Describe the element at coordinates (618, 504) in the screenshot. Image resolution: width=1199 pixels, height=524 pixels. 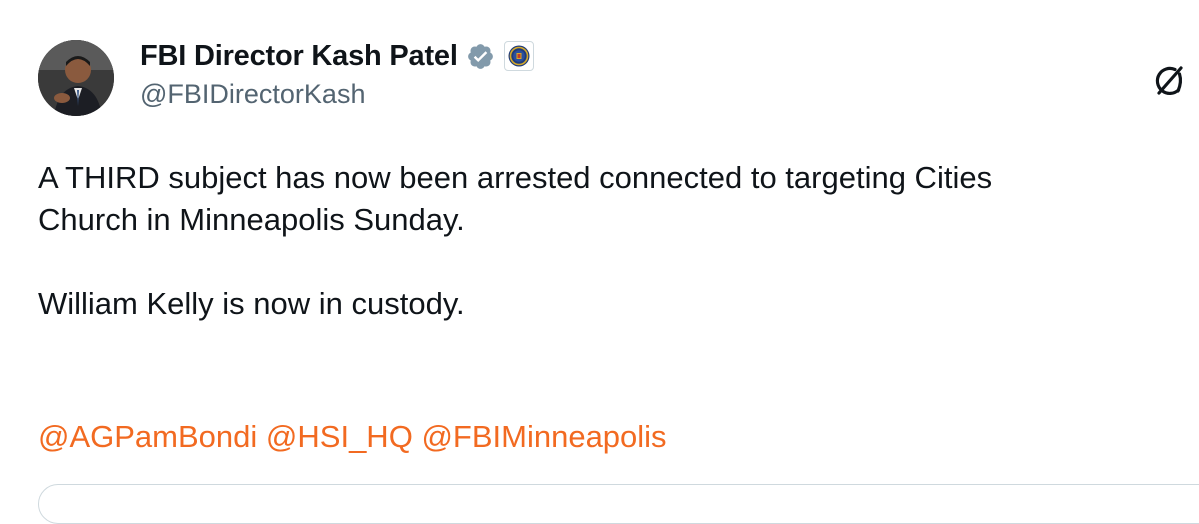
I see `embedded-card` at that location.